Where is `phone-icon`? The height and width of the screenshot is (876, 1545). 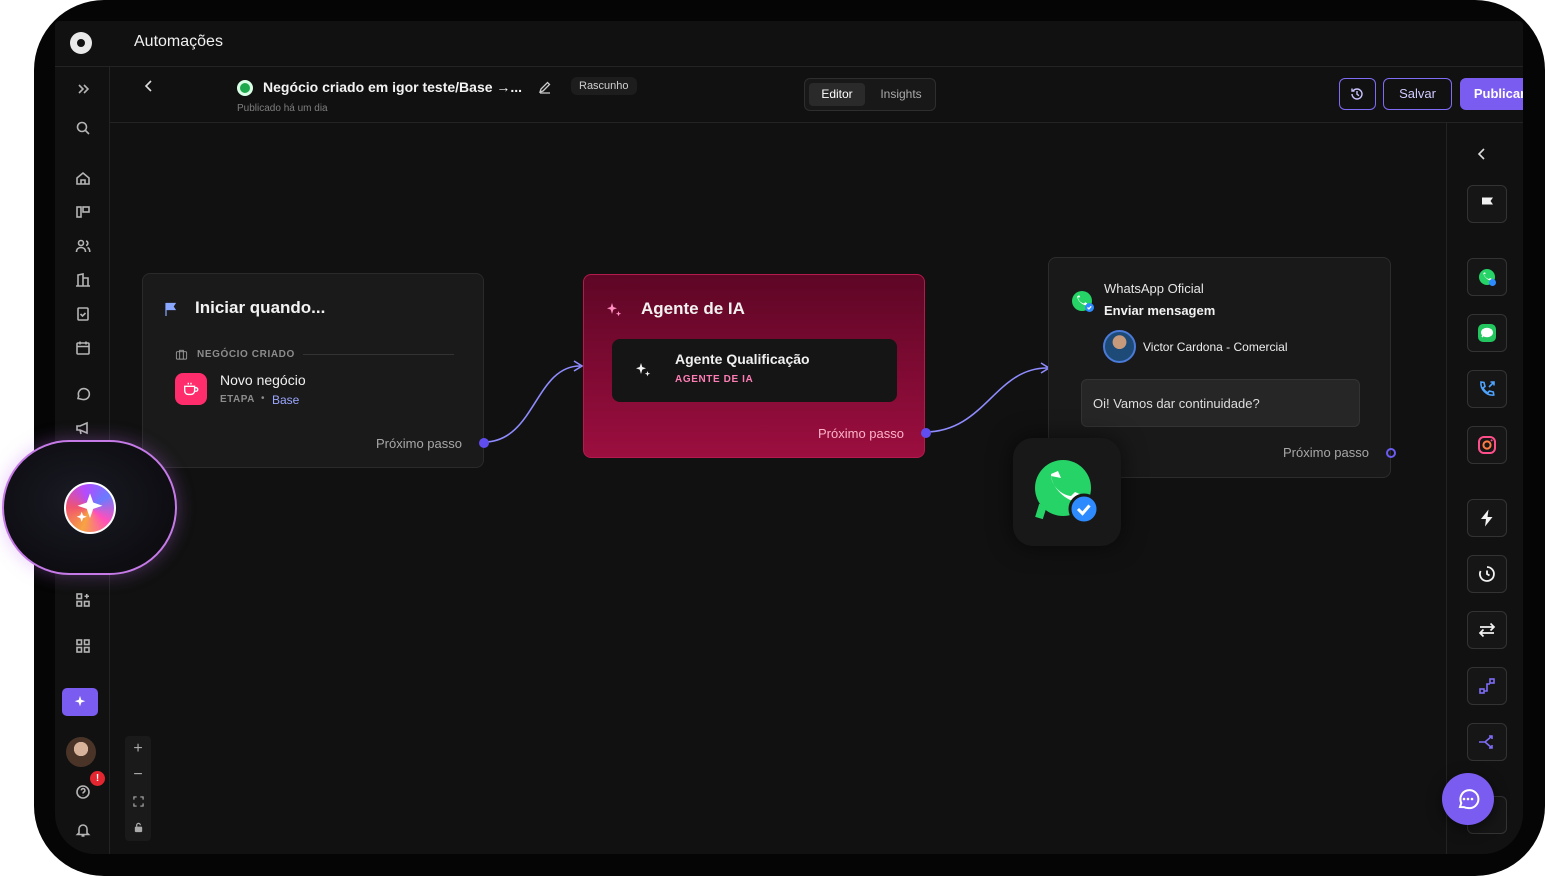
phone-icon is located at coordinates (1487, 388).